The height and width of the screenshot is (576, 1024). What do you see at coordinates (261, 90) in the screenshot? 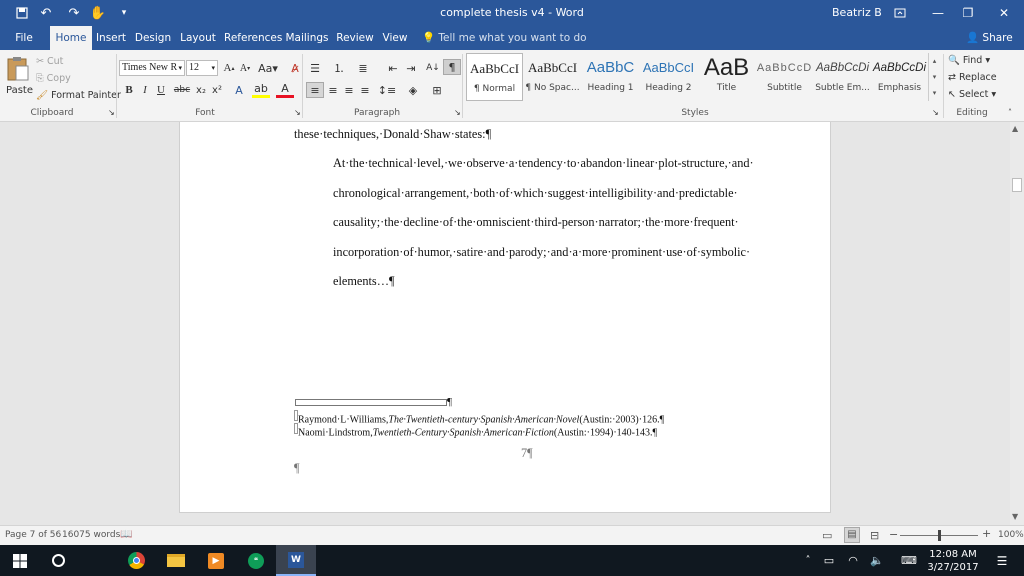
I see `highlight-icon: ab` at bounding box center [261, 90].